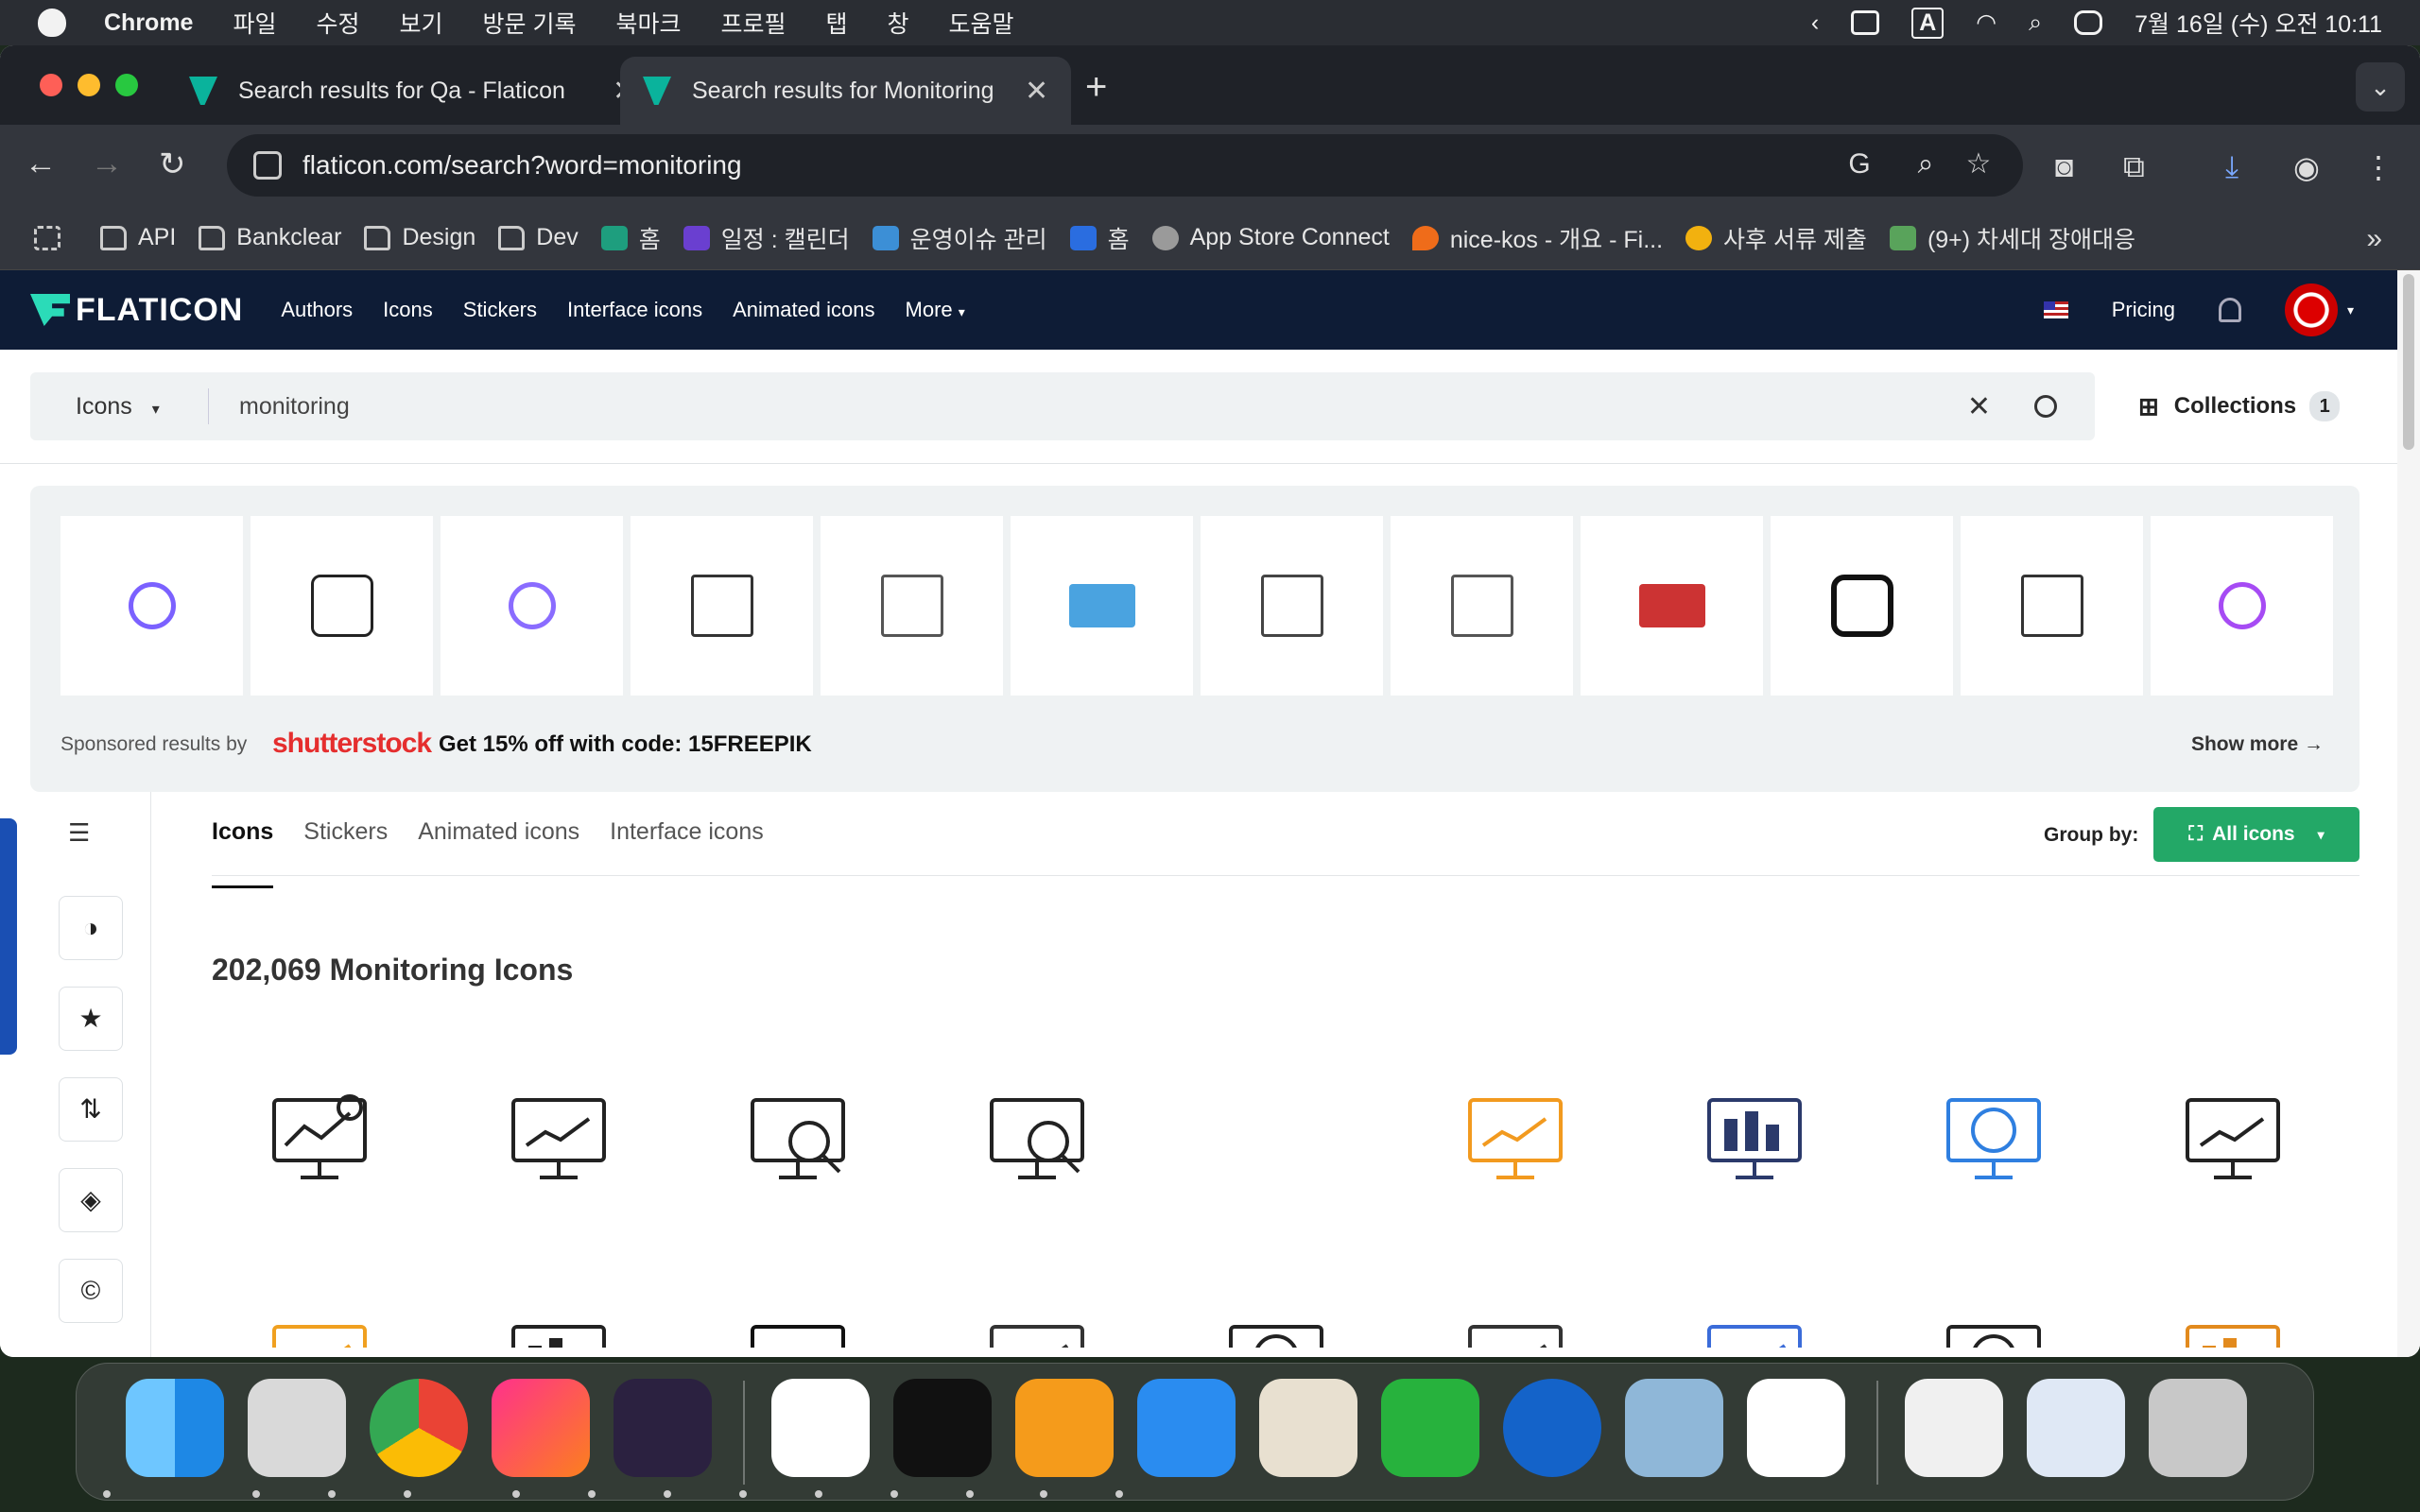 This screenshot has height=1512, width=2420. What do you see at coordinates (634, 310) in the screenshot?
I see `nav-interface-icons: Interface icons` at bounding box center [634, 310].